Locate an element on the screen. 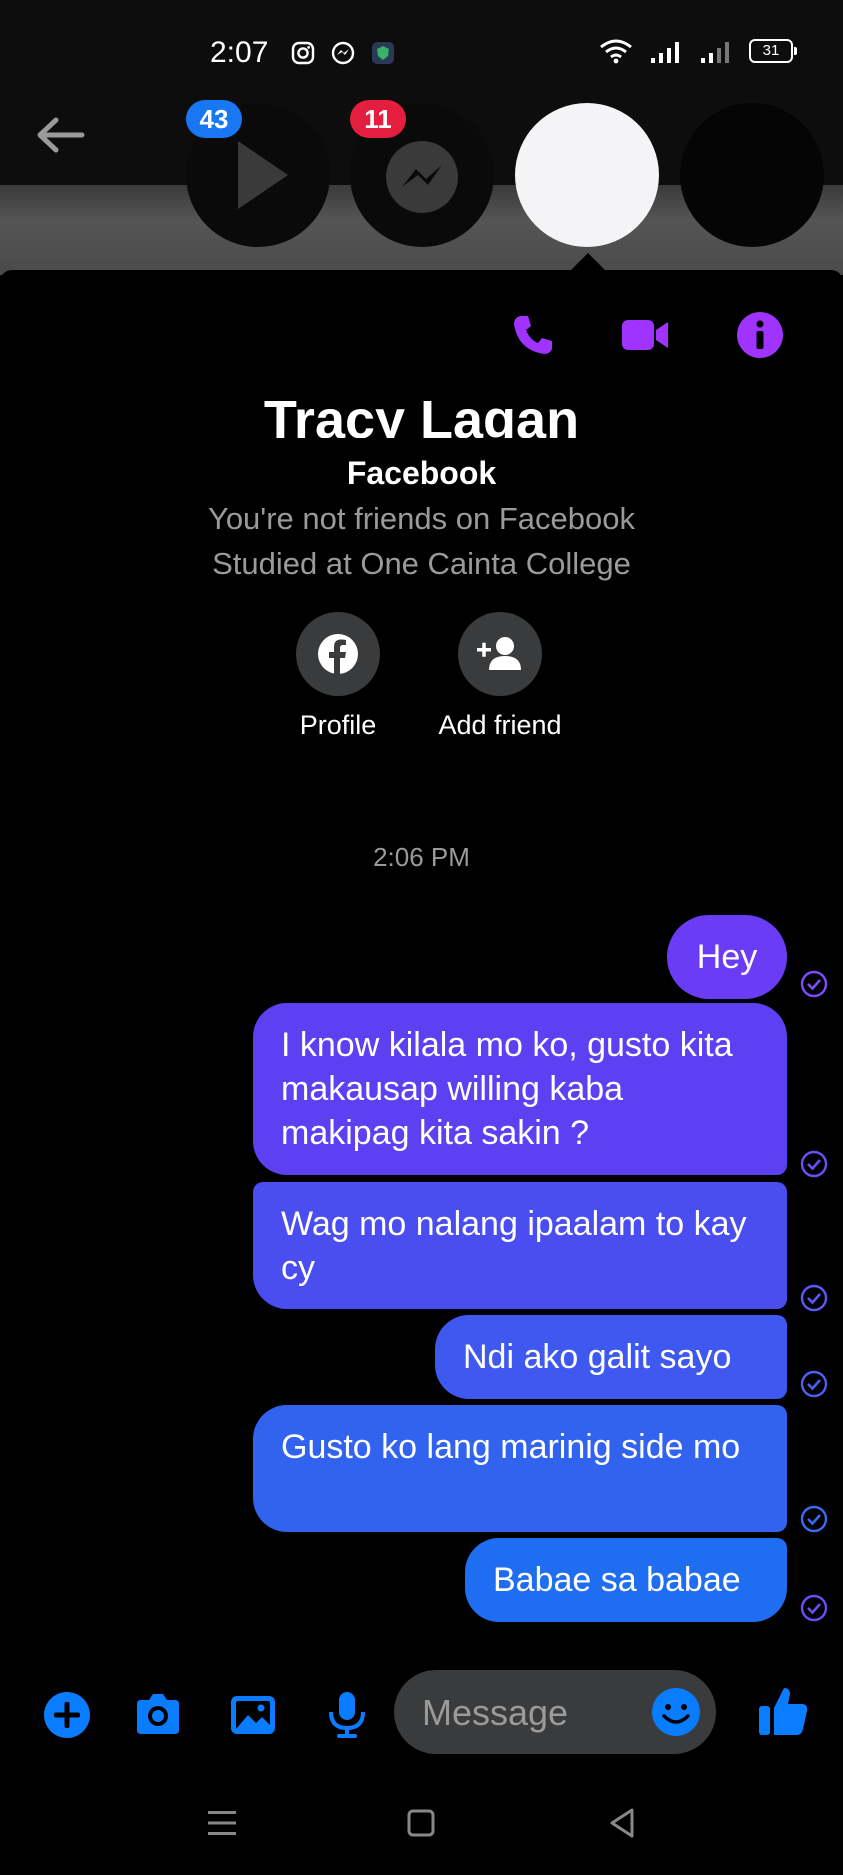 The width and height of the screenshot is (843, 1875). add-friend-icon is located at coordinates (499, 653).